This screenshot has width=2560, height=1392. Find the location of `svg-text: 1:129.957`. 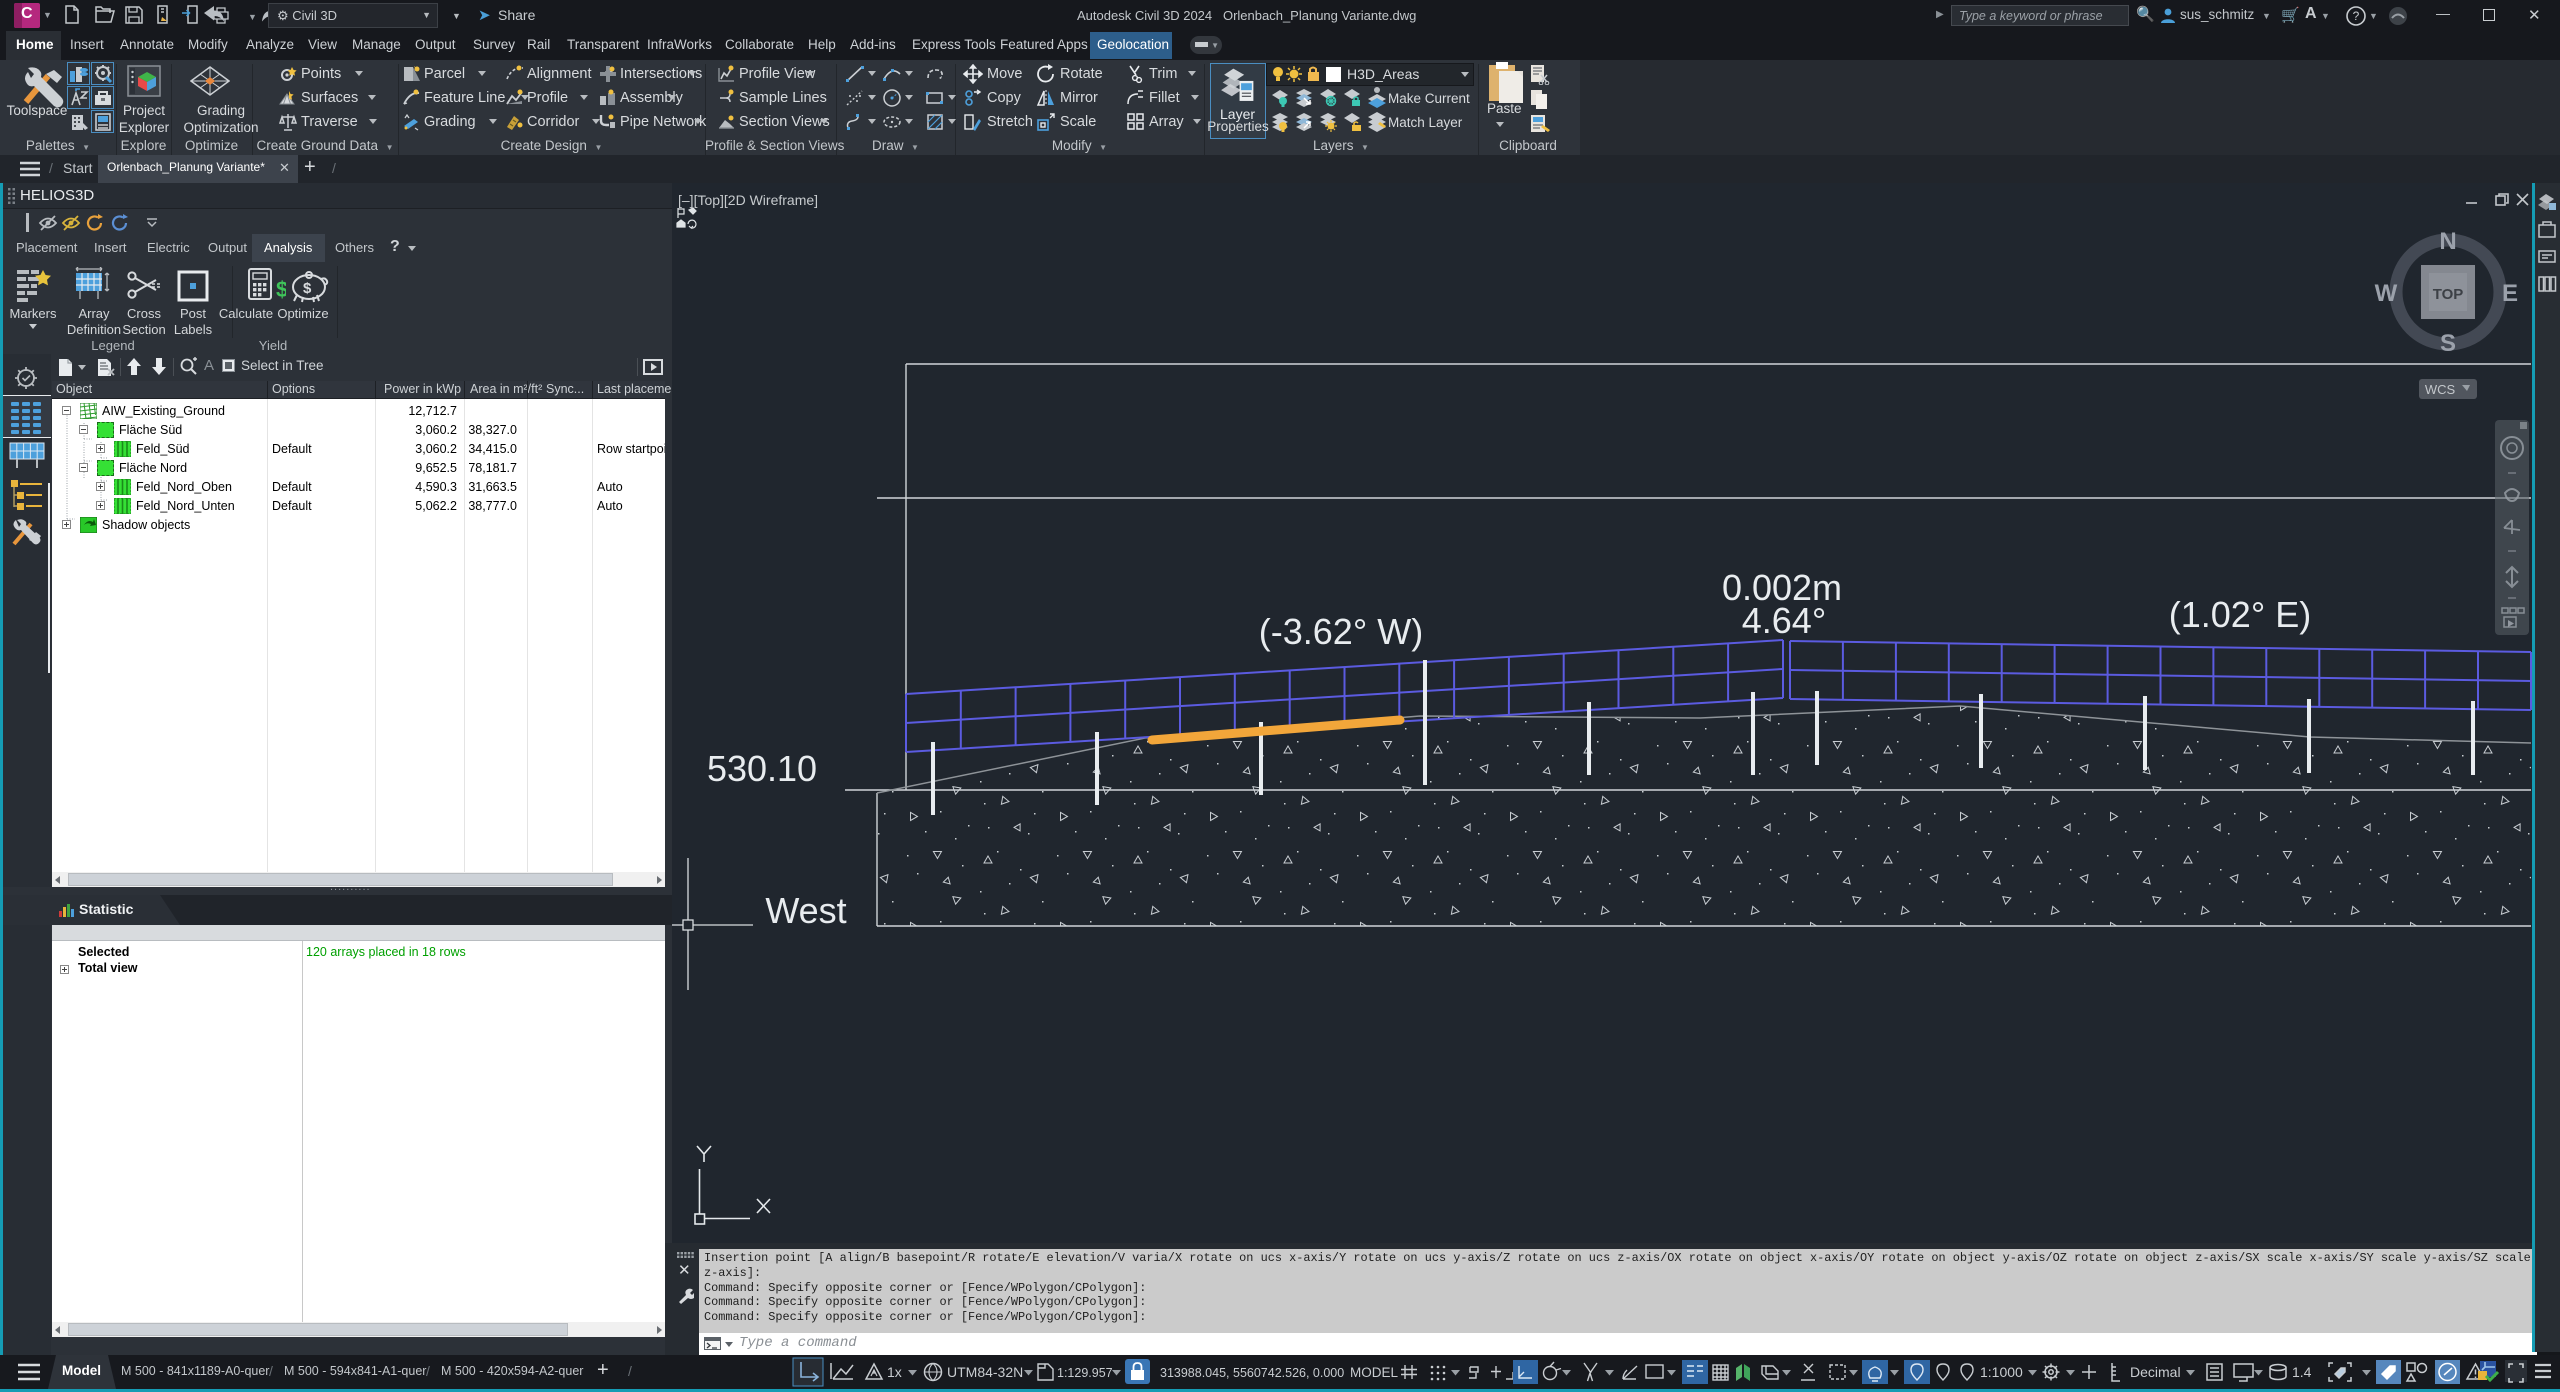

svg-text: 1:129.957 is located at coordinates (1085, 1373).